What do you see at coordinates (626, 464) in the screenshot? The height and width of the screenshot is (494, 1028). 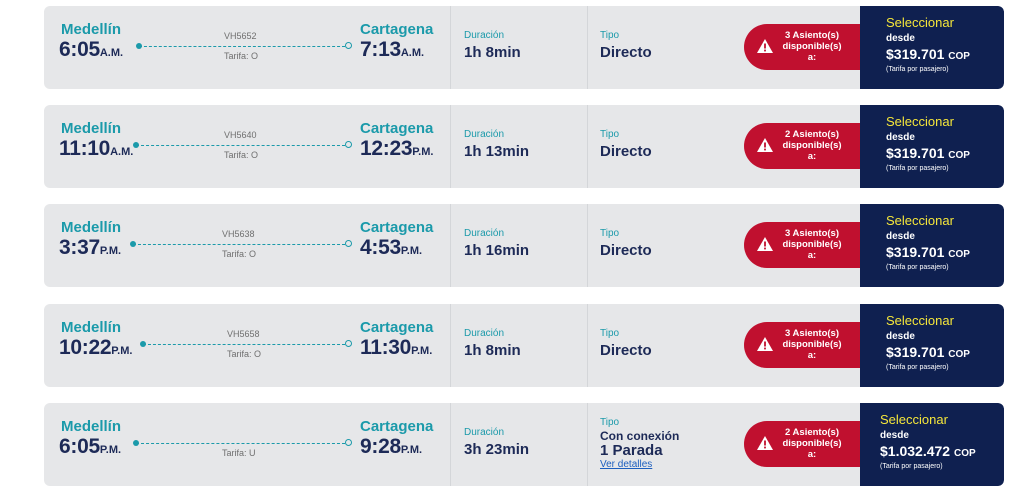 I see `view-details-link: Ver detalles` at bounding box center [626, 464].